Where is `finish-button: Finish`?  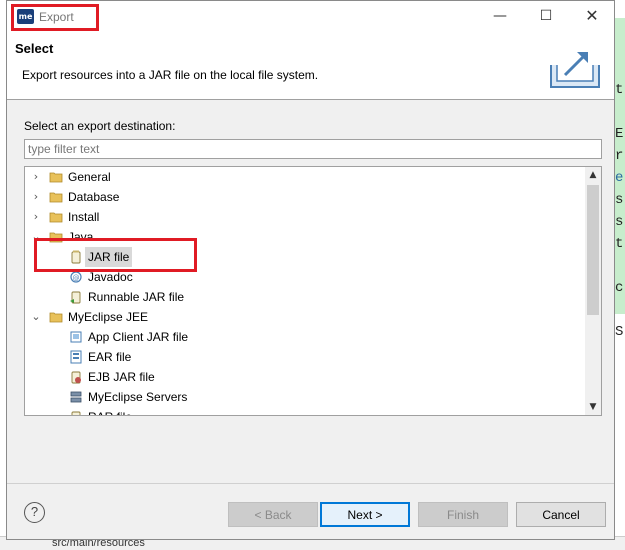
finish-button: Finish is located at coordinates (463, 514).